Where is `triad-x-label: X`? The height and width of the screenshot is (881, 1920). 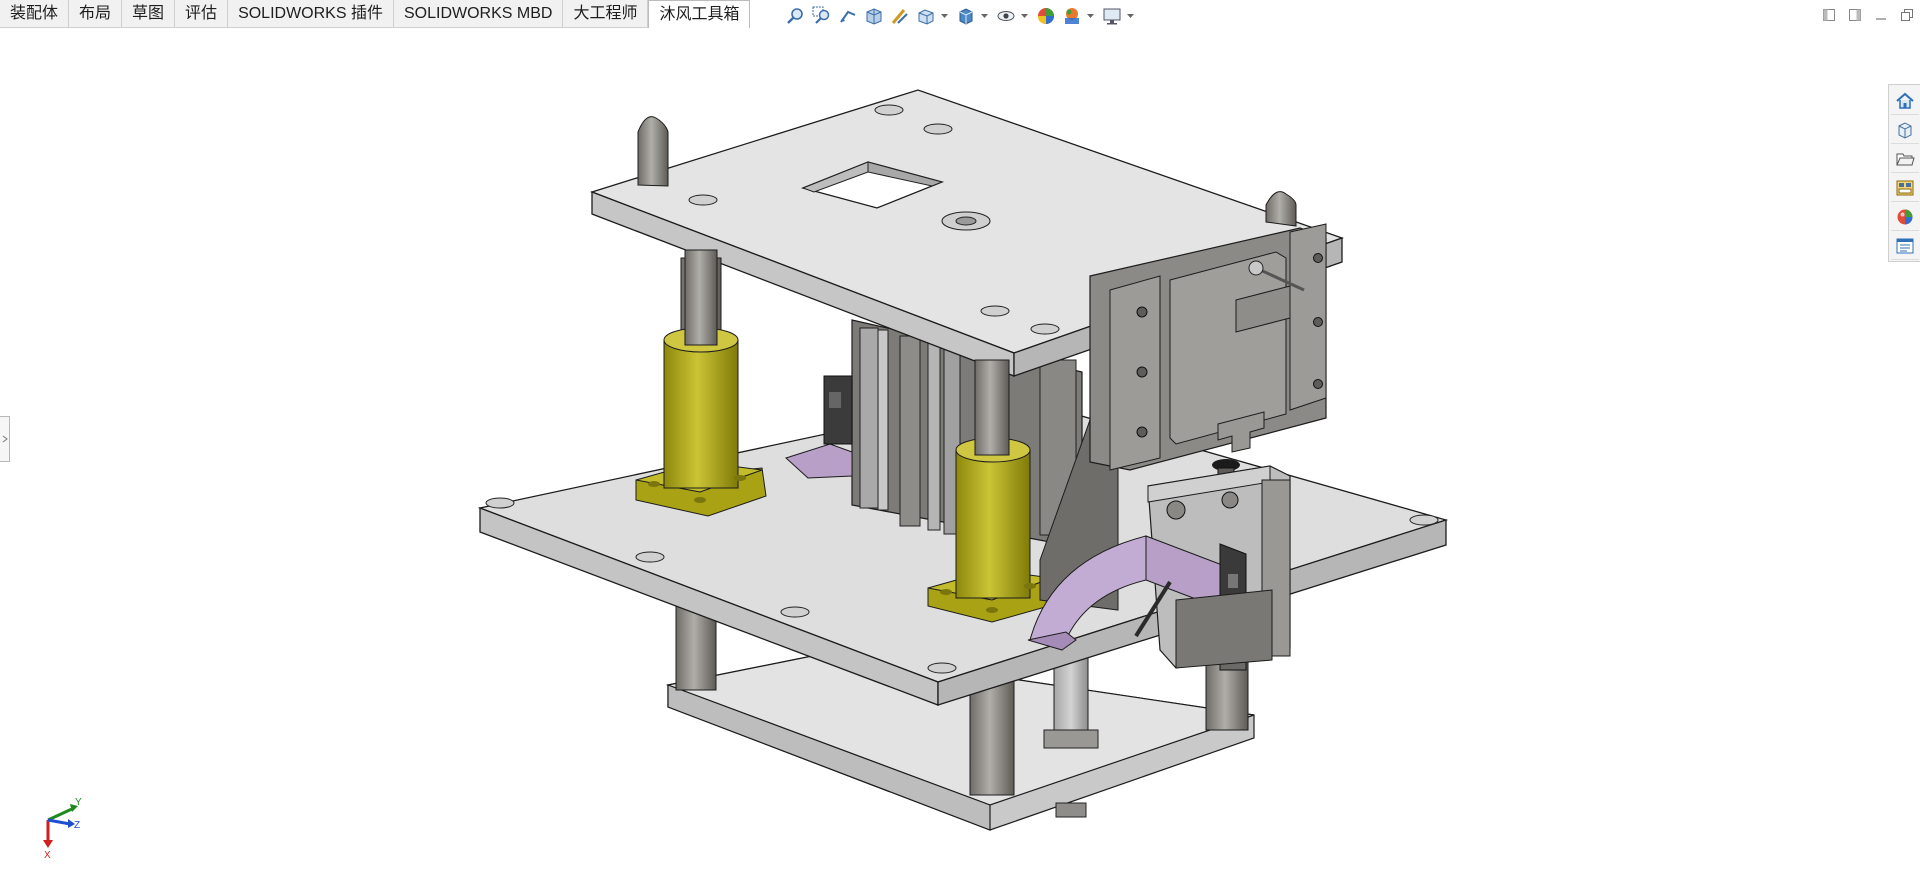 triad-x-label: X is located at coordinates (47, 855).